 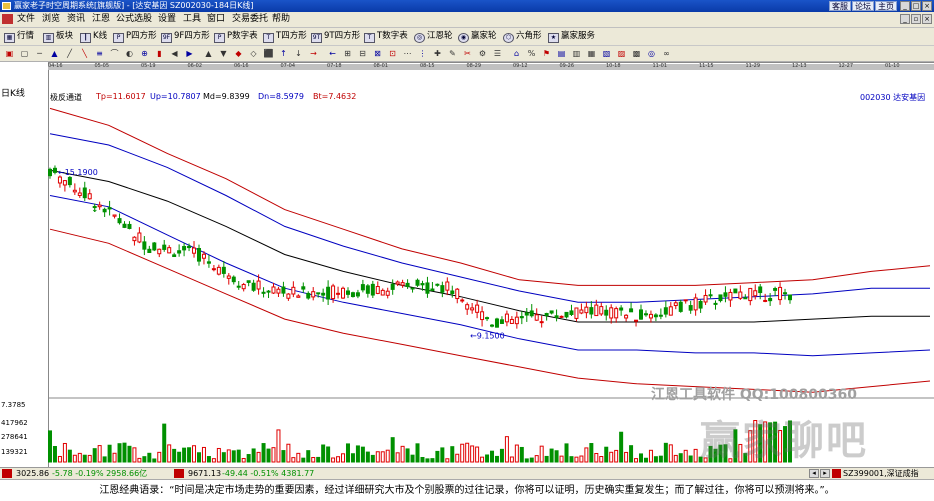 What do you see at coordinates (7, 473) in the screenshot?
I see `sh-index-icon` at bounding box center [7, 473].